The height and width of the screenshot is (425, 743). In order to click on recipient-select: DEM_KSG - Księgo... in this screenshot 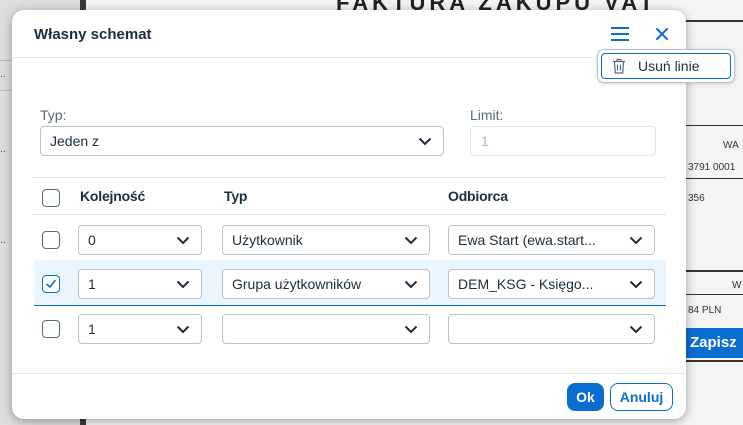, I will do `click(551, 284)`.